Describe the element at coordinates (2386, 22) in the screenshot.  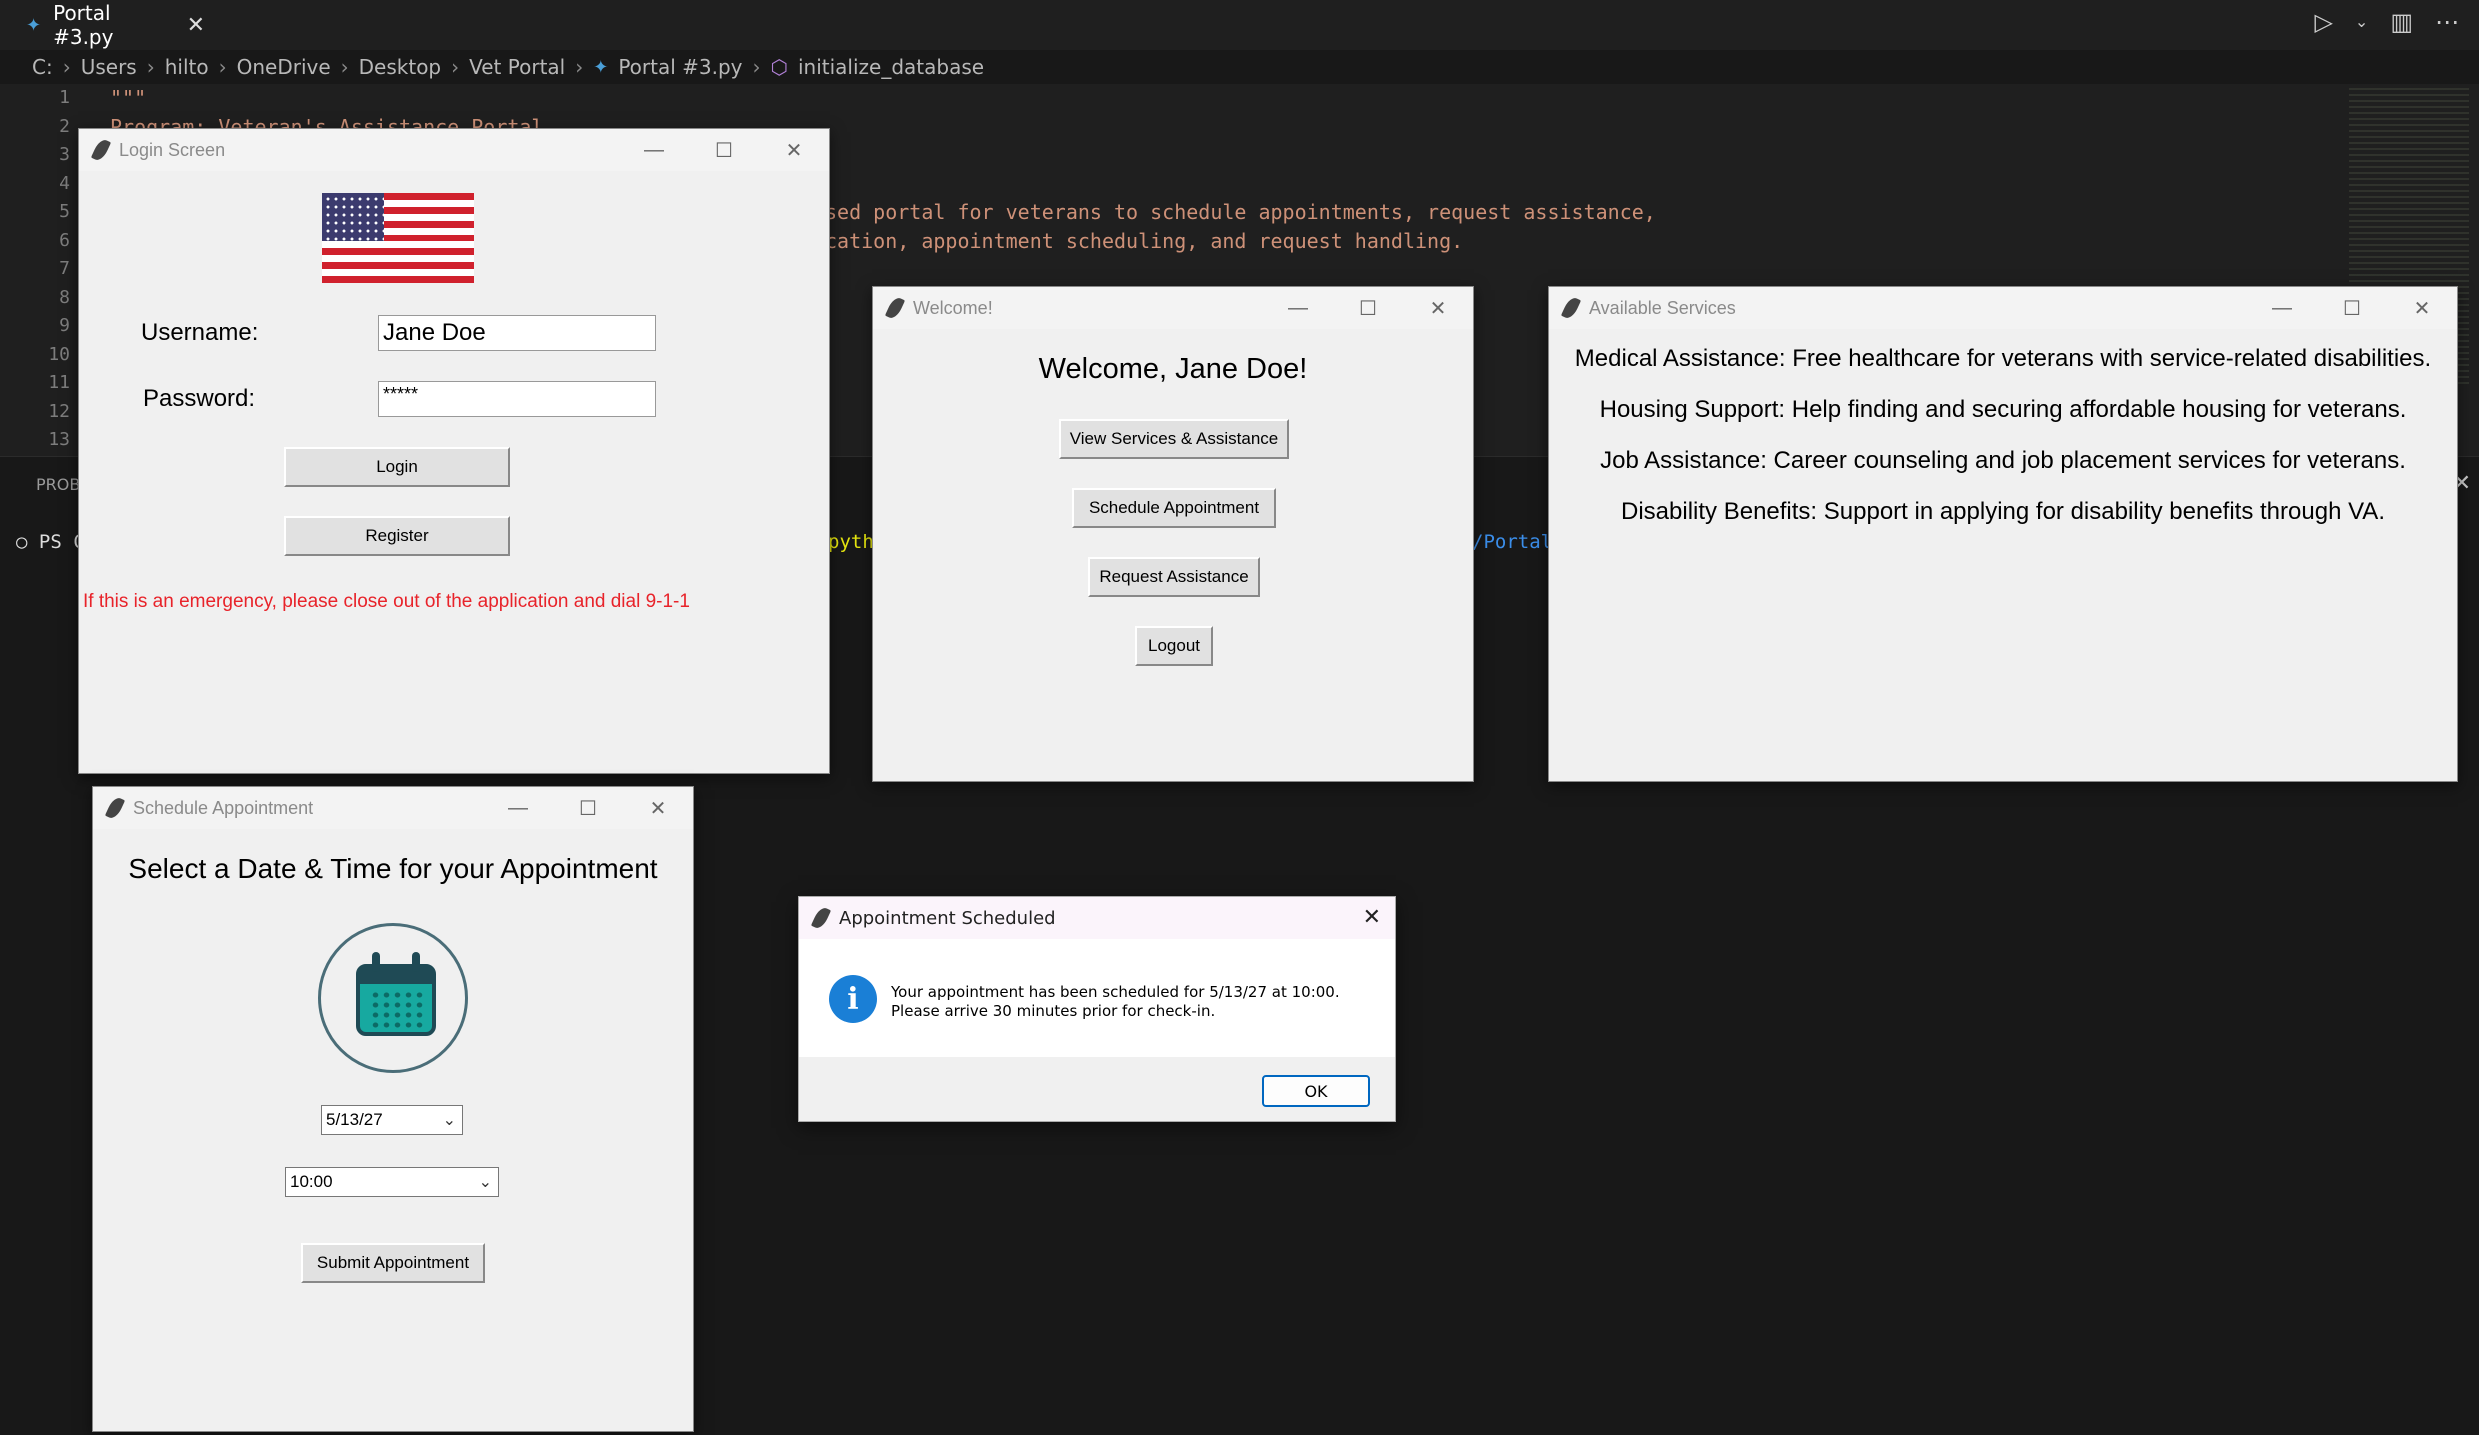
I see `editor-actions: ▷ ⌄ ▥ ⋯` at that location.